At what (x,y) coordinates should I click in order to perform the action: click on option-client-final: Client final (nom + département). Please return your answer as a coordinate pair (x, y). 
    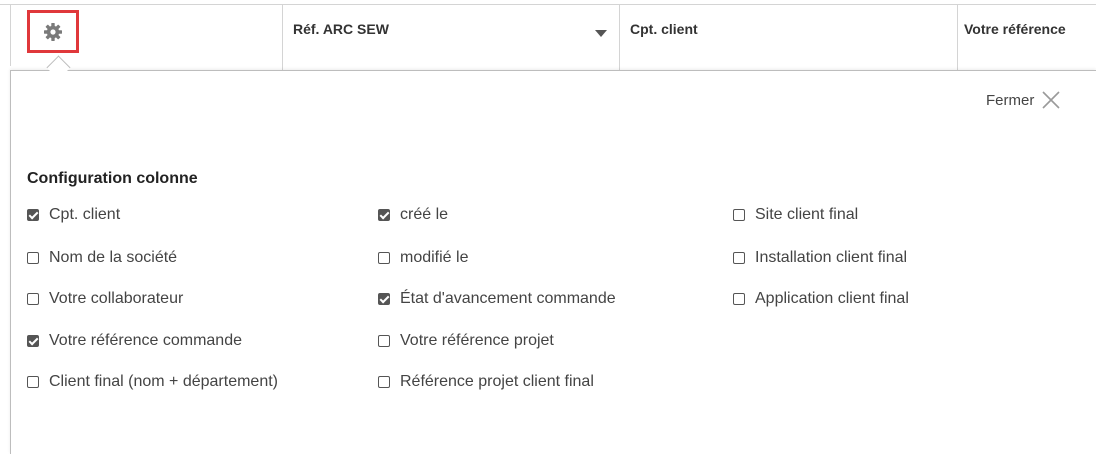
    Looking at the image, I should click on (152, 382).